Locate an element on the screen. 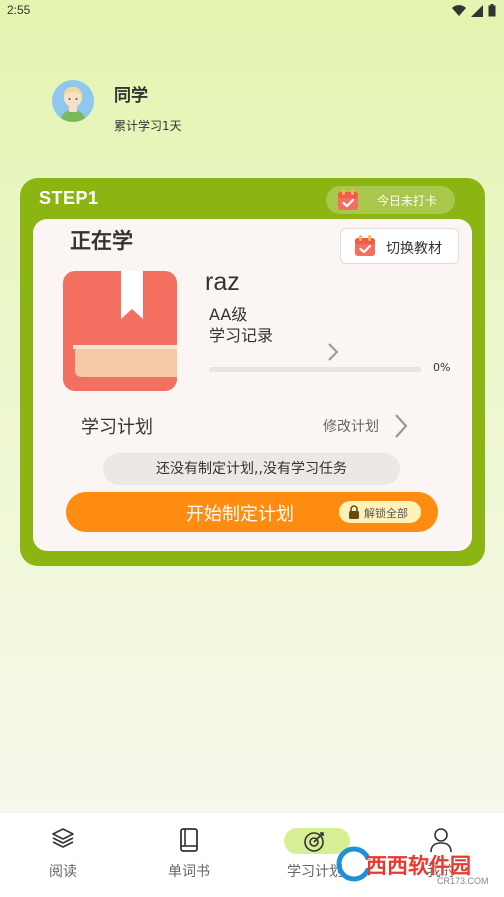  book-title: raz is located at coordinates (222, 282).